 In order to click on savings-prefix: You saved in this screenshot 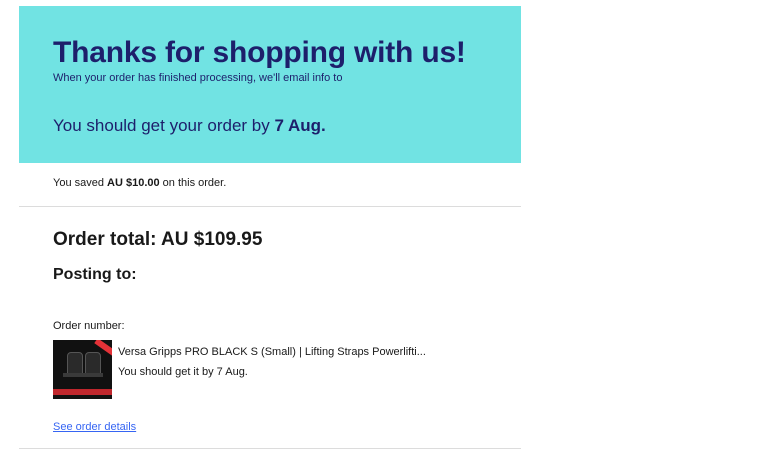, I will do `click(80, 183)`.